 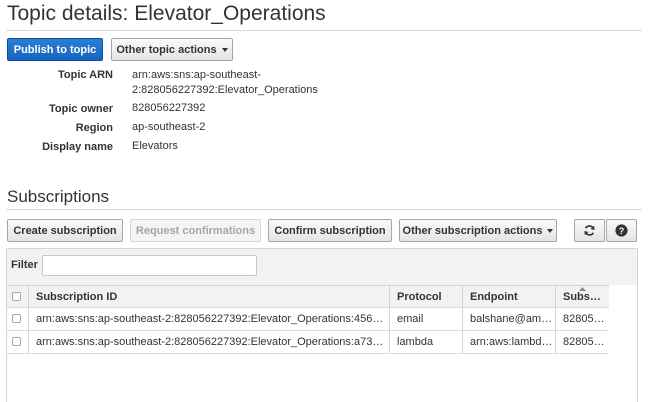 I want to click on region-value: ap-southeast-2, so click(x=169, y=127).